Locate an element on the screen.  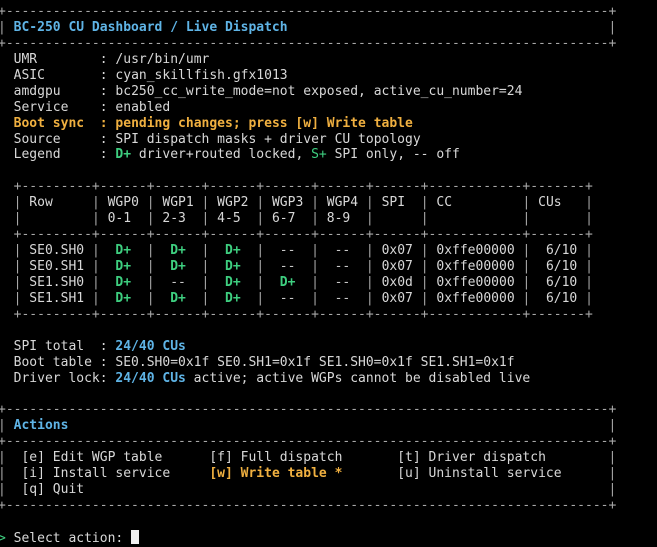
table-subheader: 6-7 is located at coordinates (288, 219).